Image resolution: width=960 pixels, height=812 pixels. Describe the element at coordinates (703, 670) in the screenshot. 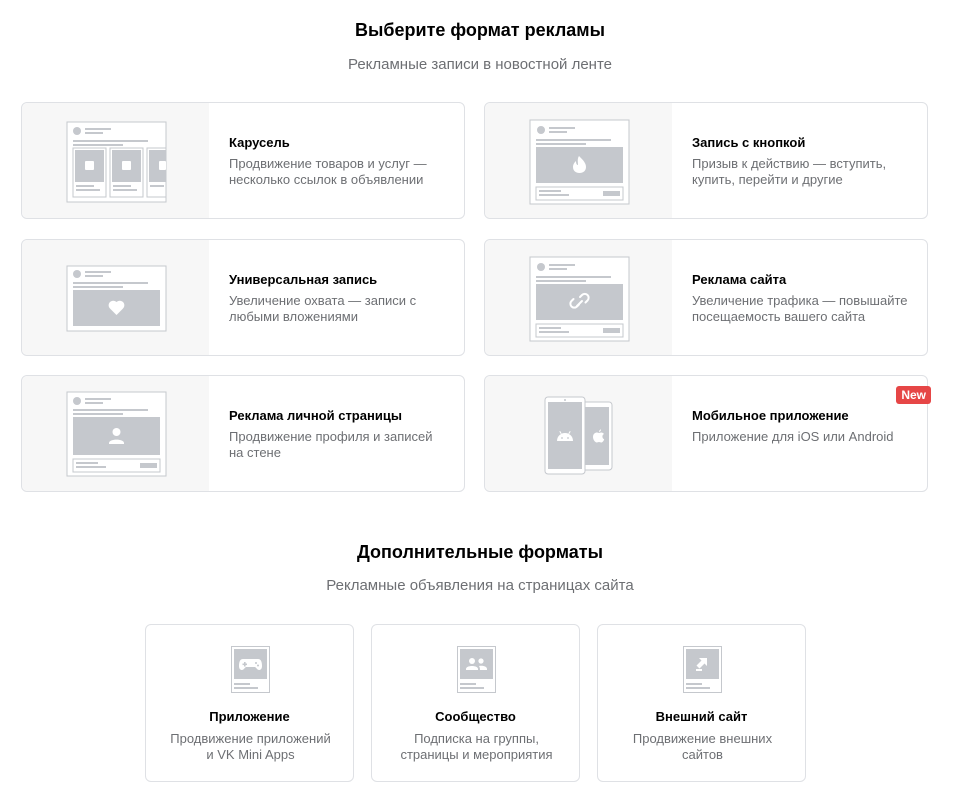

I see `external-link-icon` at that location.